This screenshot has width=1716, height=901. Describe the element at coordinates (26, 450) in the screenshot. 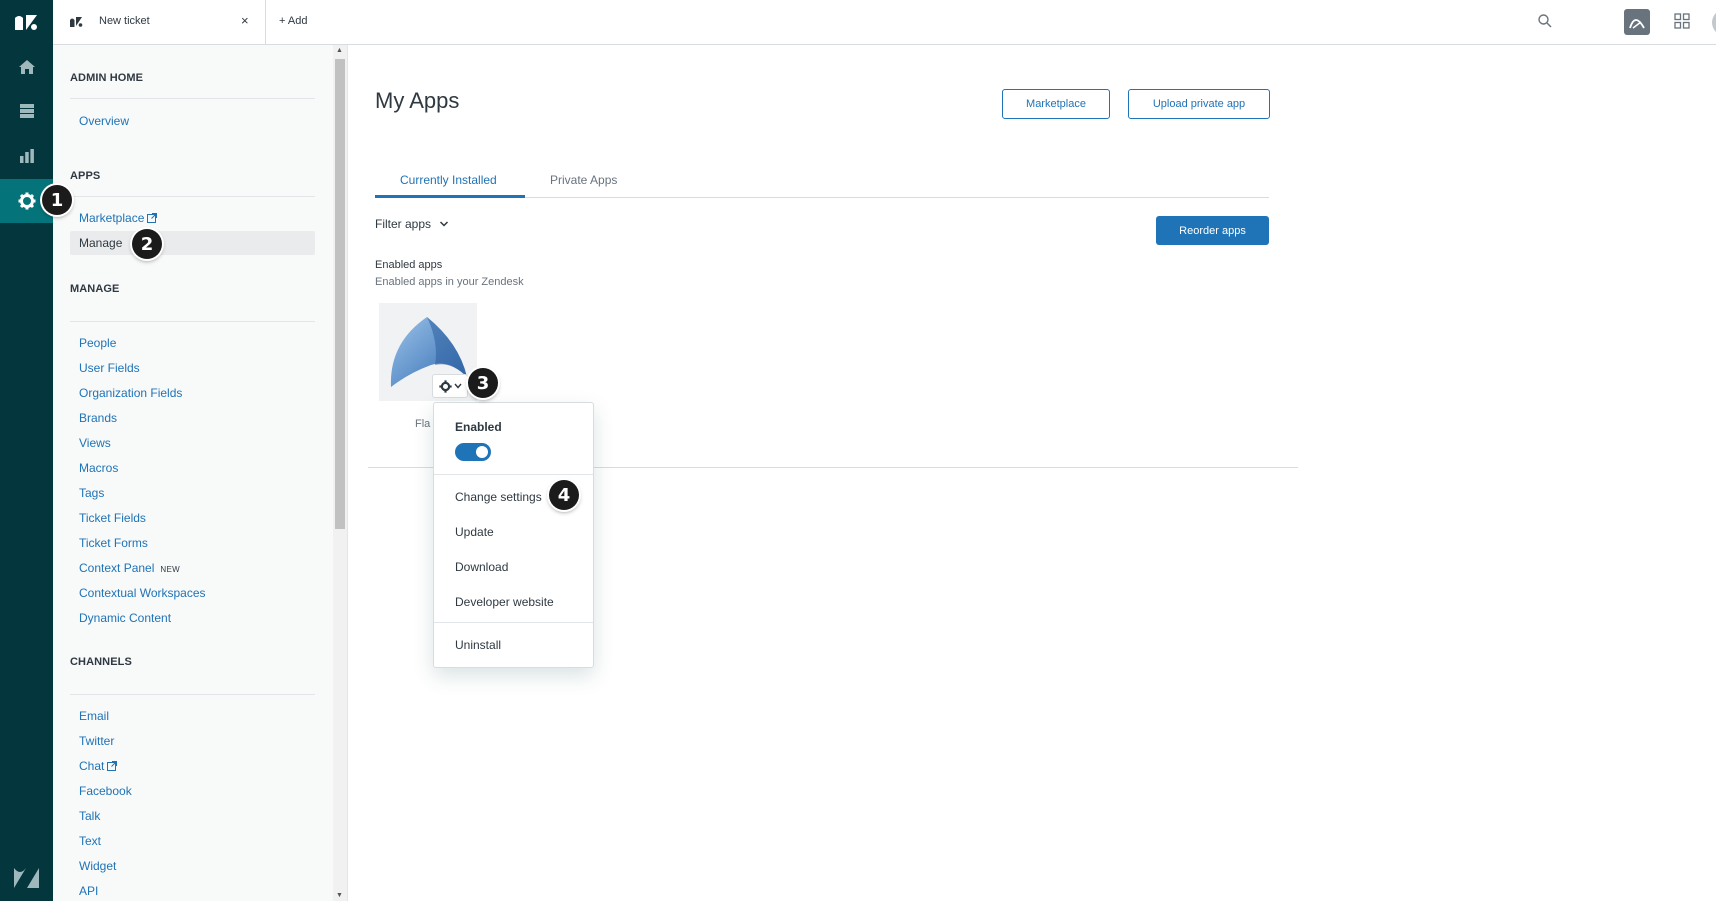

I see `product-nav-rail` at that location.